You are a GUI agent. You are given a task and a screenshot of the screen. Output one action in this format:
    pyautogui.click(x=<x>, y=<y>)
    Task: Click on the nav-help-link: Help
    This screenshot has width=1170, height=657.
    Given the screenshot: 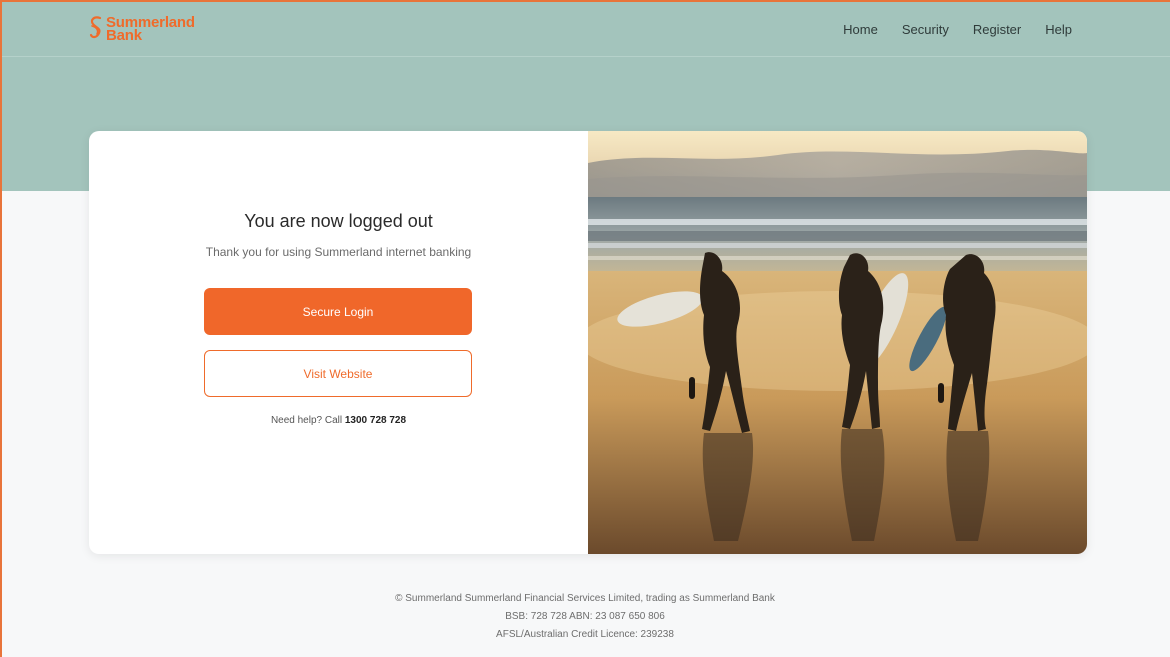 What is the action you would take?
    pyautogui.click(x=1058, y=29)
    